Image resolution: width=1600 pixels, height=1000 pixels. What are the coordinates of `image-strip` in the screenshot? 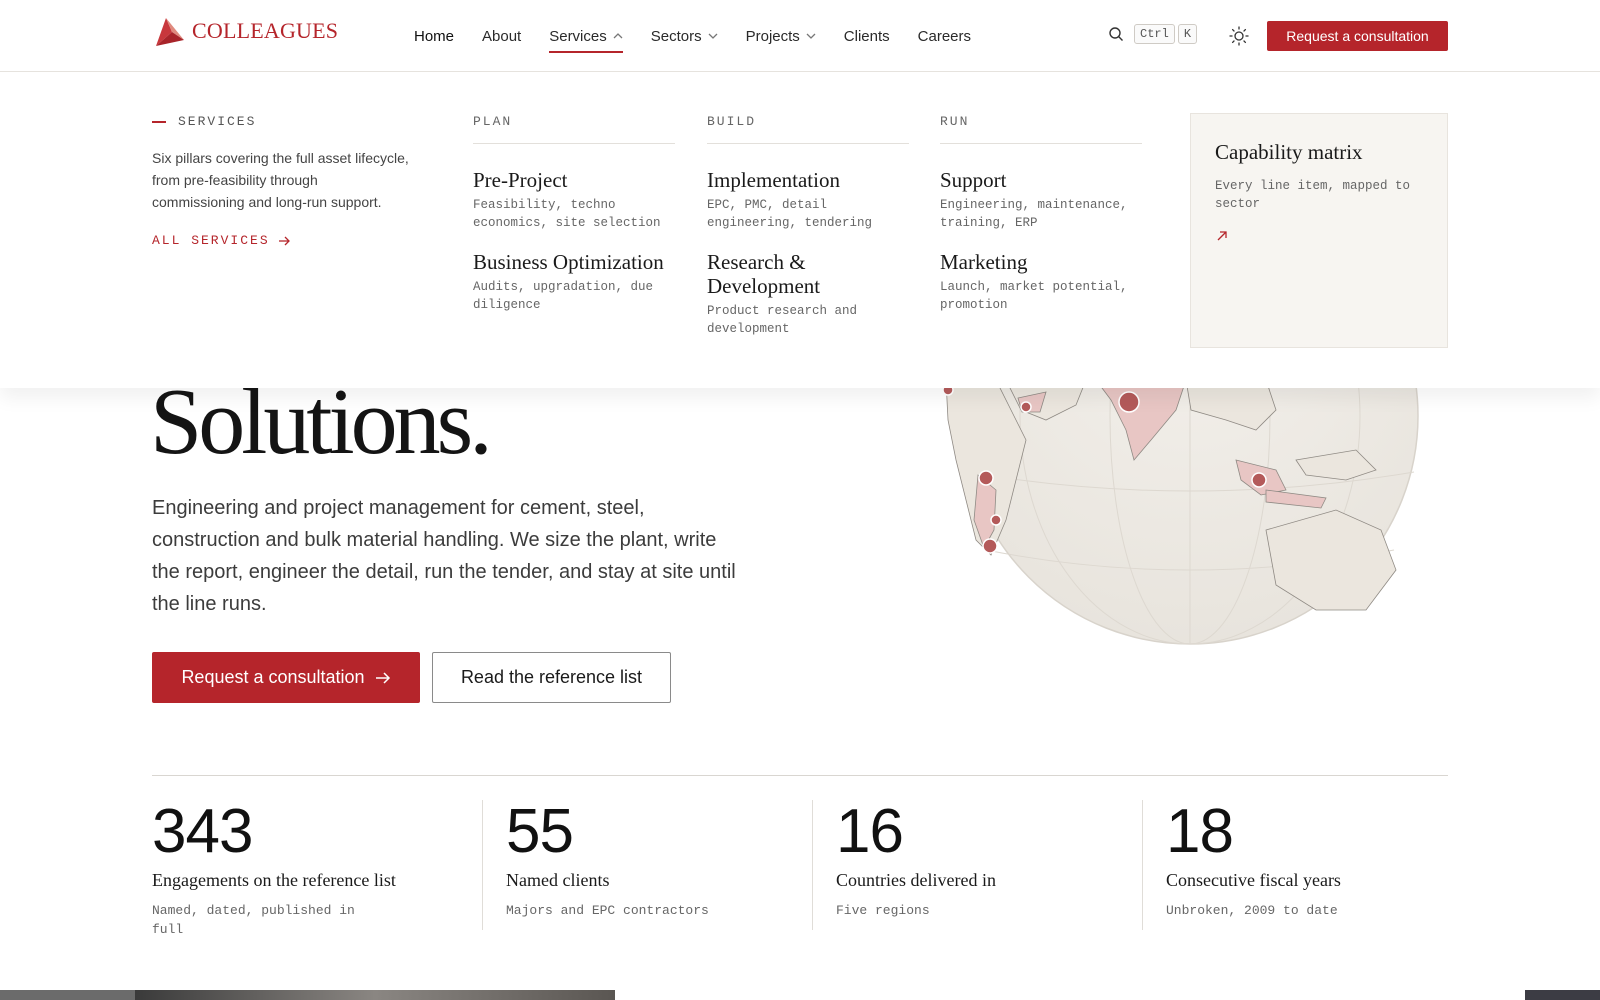 It's located at (800, 995).